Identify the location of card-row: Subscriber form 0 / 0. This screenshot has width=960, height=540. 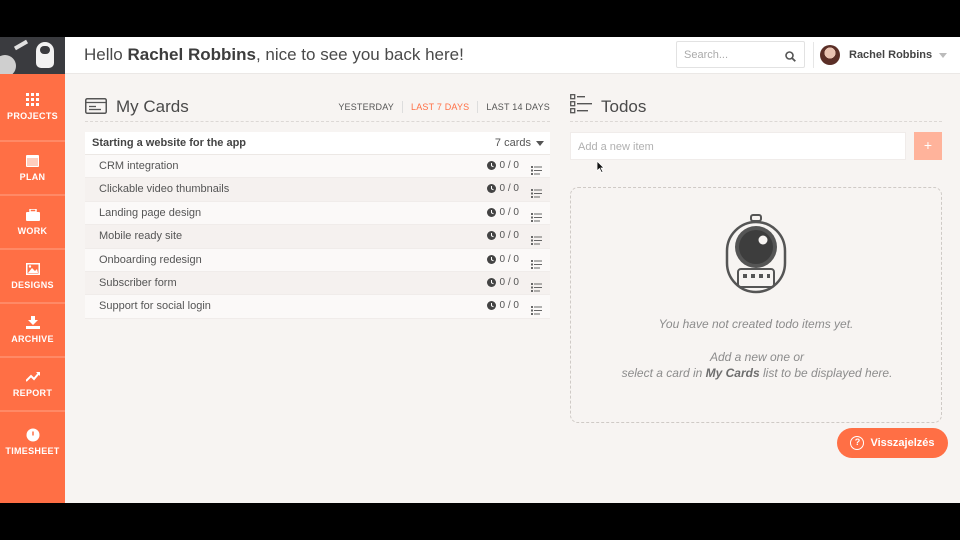
(317, 284).